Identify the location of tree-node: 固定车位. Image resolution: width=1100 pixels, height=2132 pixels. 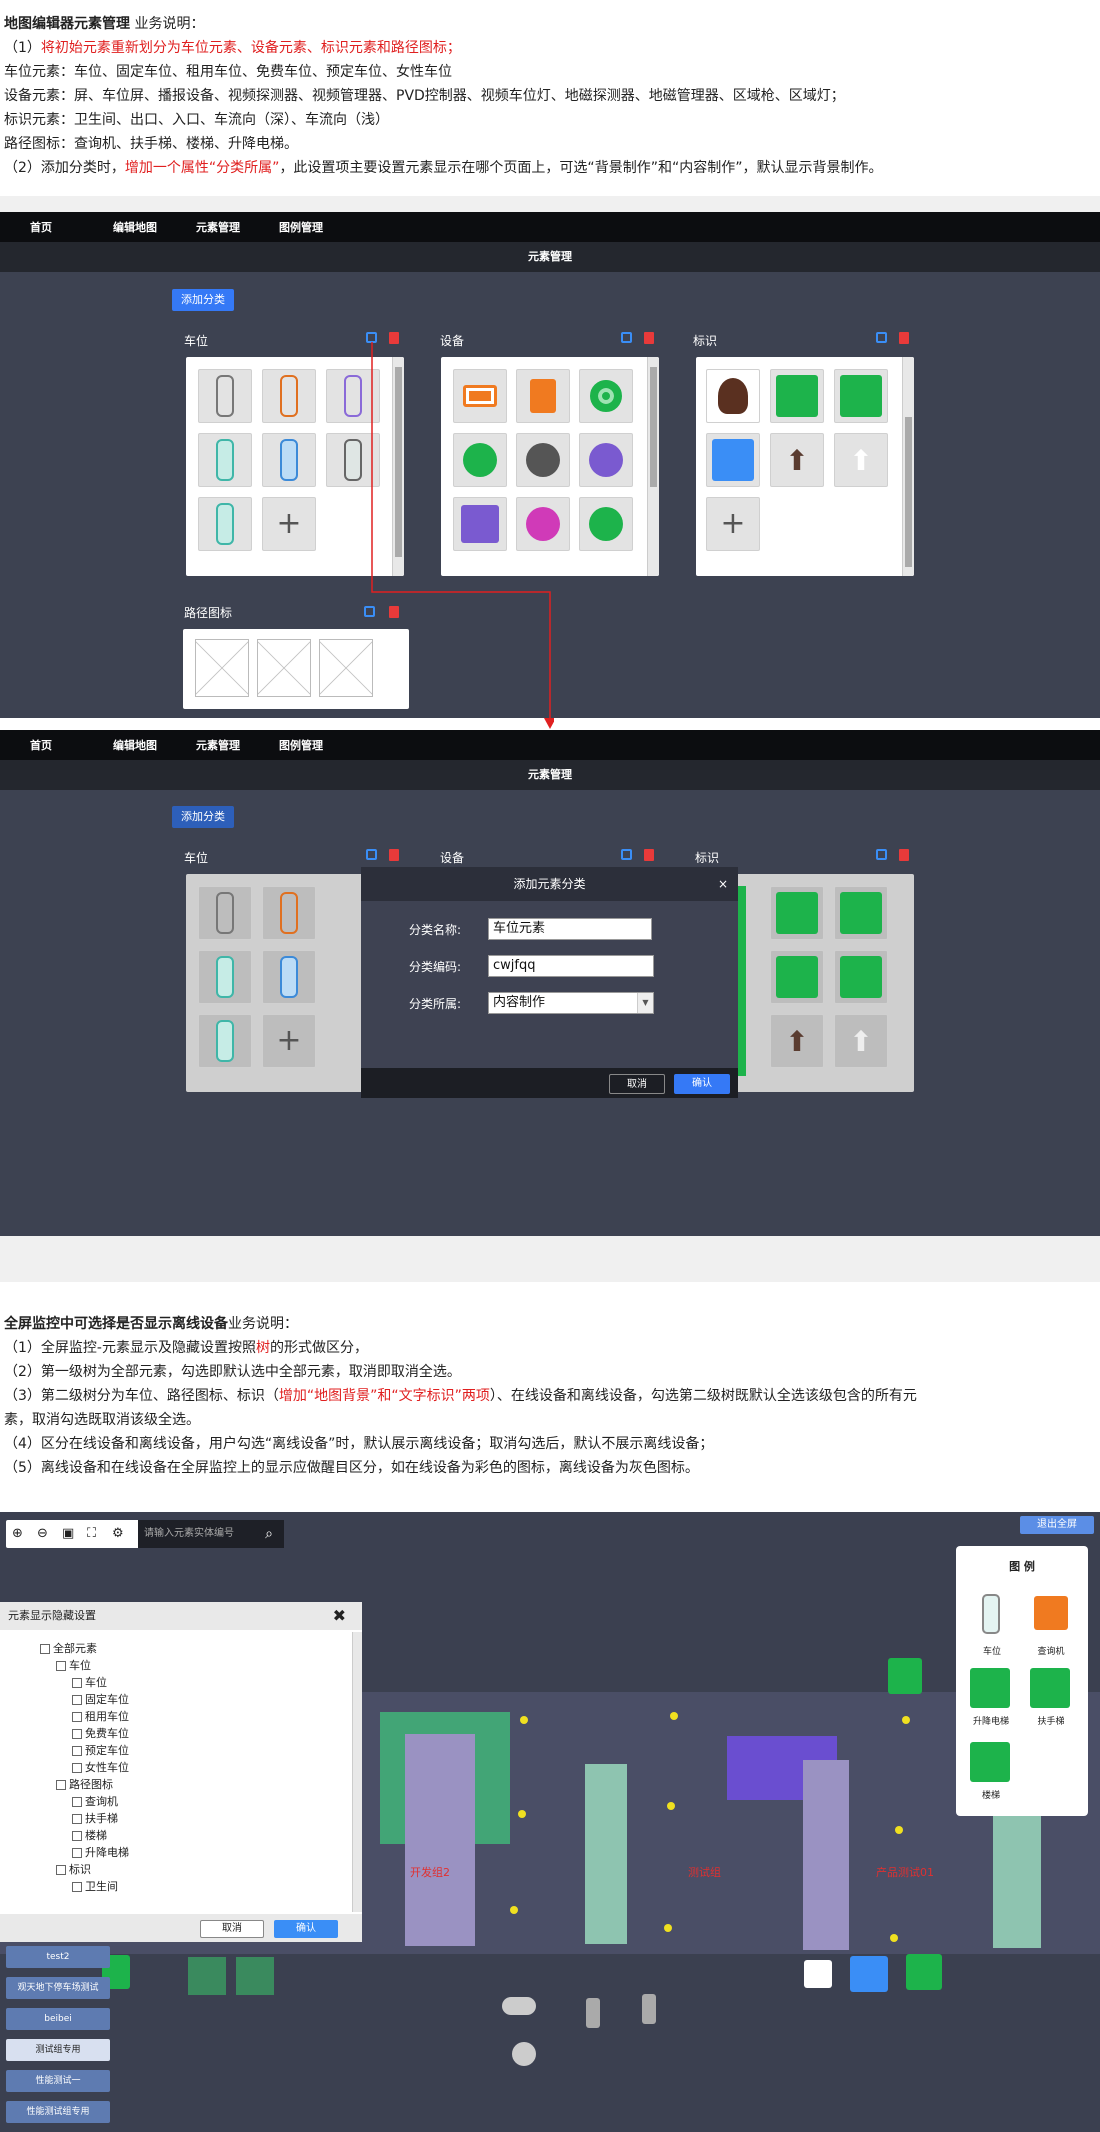
(84, 1699).